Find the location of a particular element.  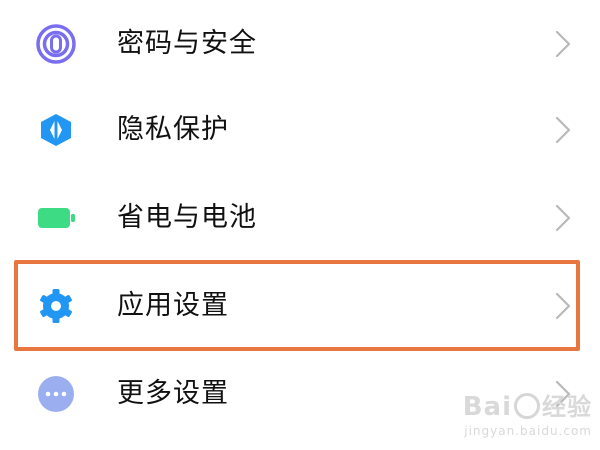

settings-item-label: 密码与安全 is located at coordinates (187, 43).